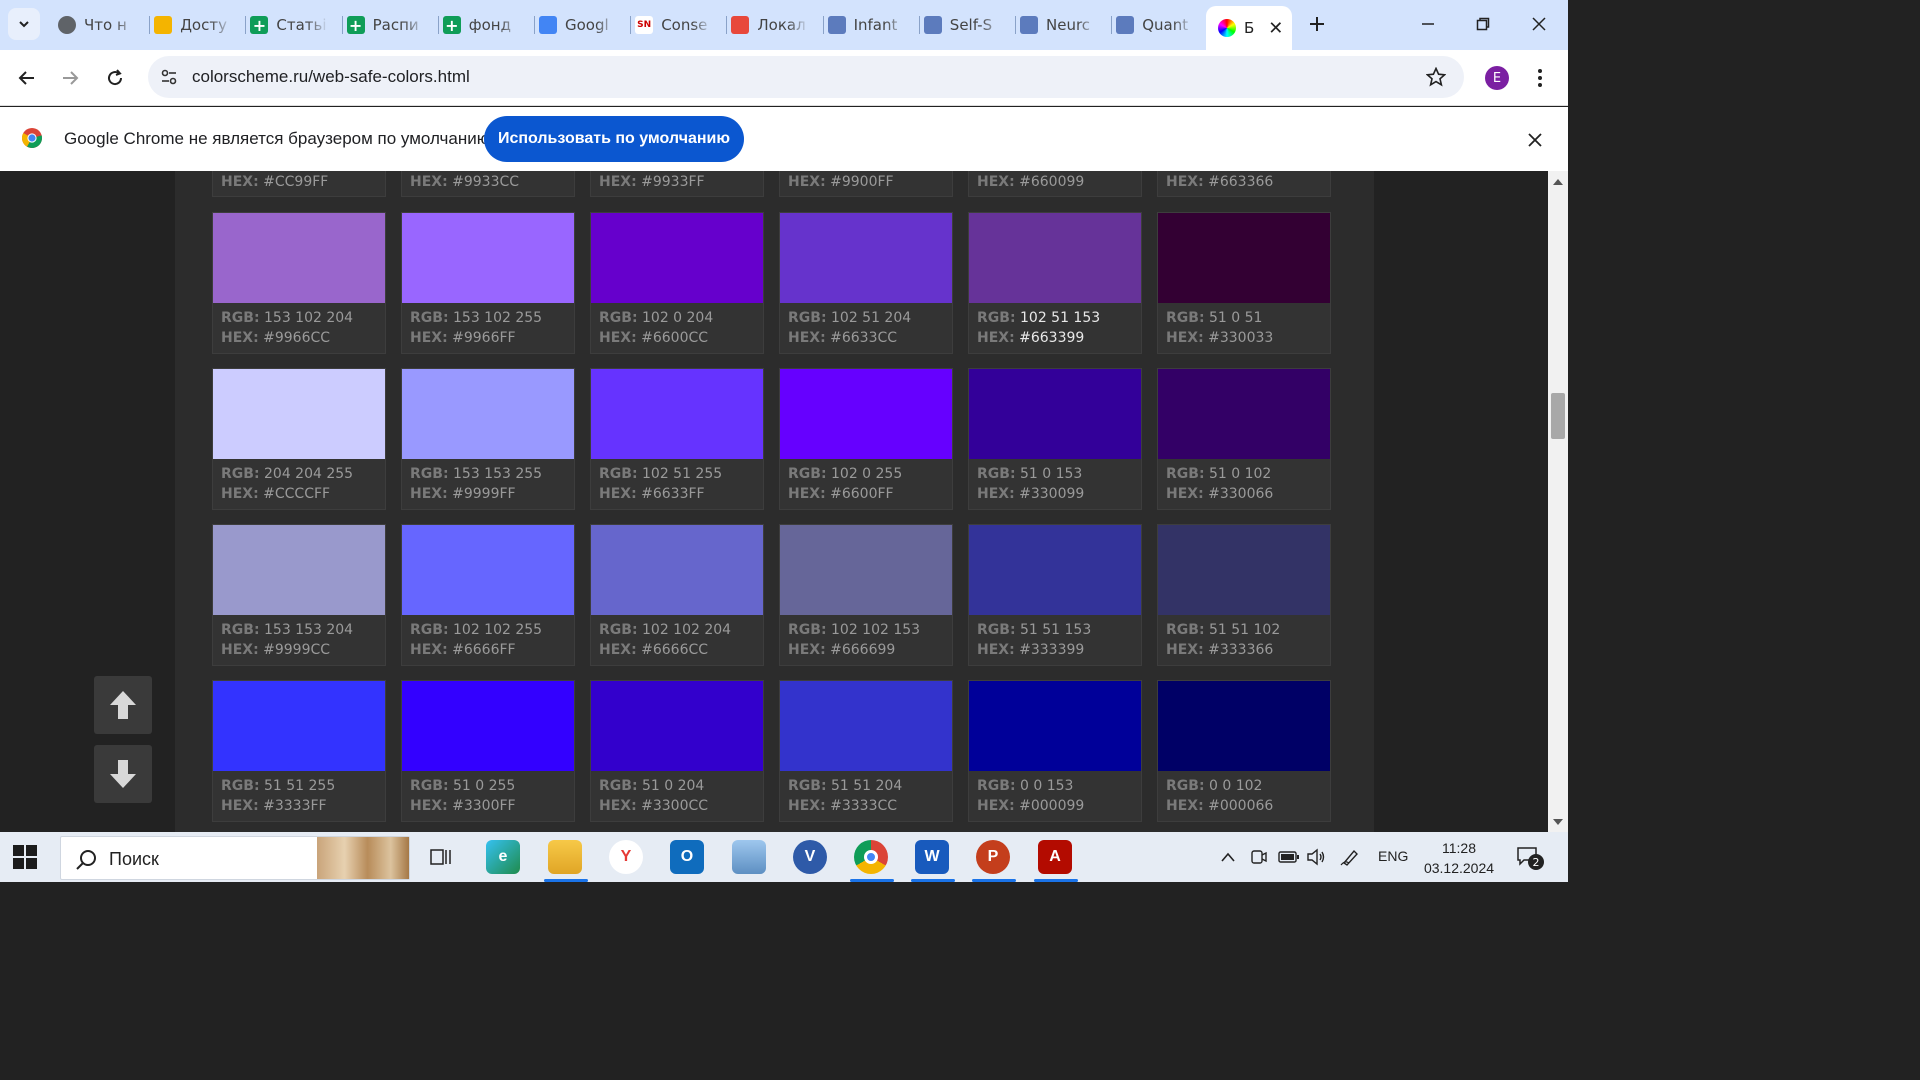 The height and width of the screenshot is (1080, 1920). What do you see at coordinates (932, 857) in the screenshot?
I see `word-icon: W` at bounding box center [932, 857].